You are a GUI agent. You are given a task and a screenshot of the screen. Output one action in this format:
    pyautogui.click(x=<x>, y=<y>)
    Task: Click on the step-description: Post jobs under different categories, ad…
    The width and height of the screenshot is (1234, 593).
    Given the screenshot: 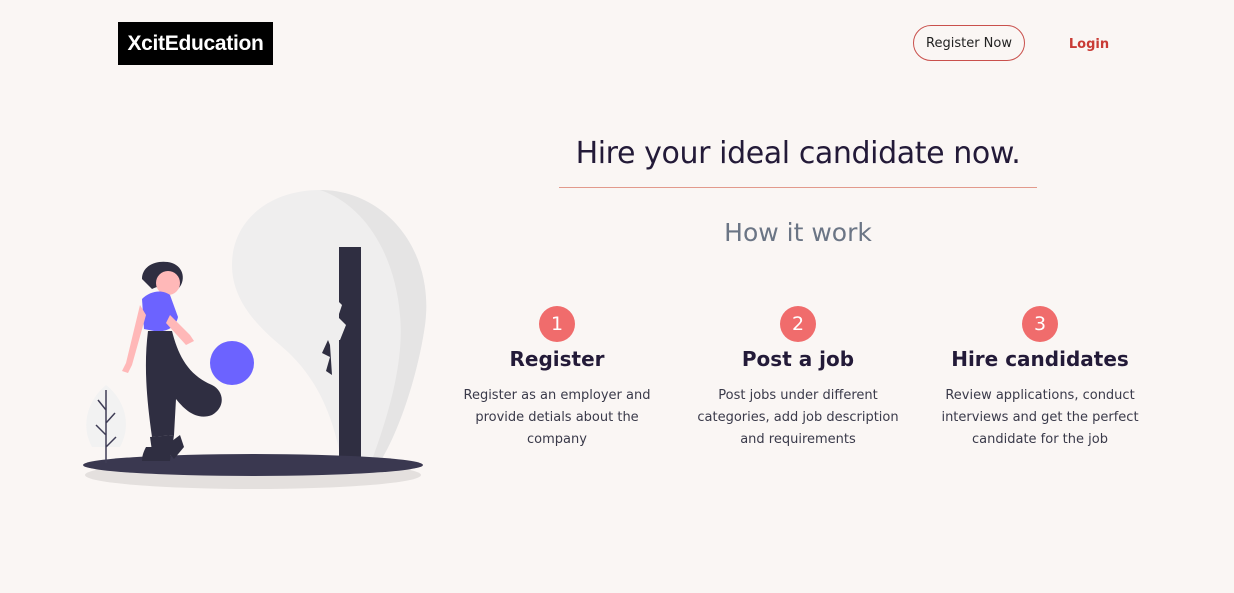 What is the action you would take?
    pyautogui.click(x=798, y=417)
    